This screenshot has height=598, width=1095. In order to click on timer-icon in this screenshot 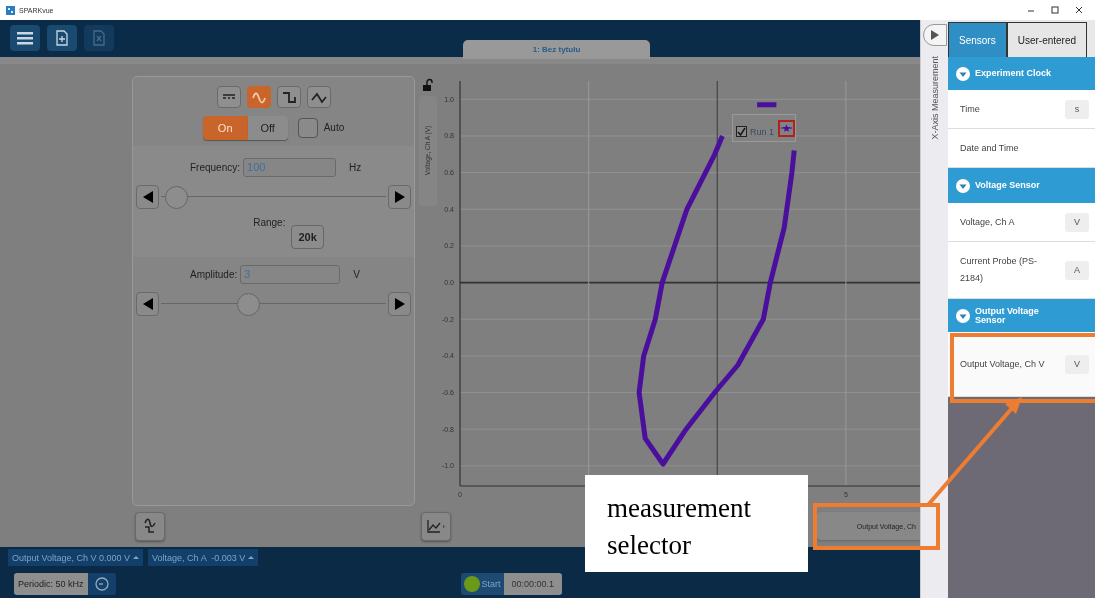, I will do `click(101, 583)`.